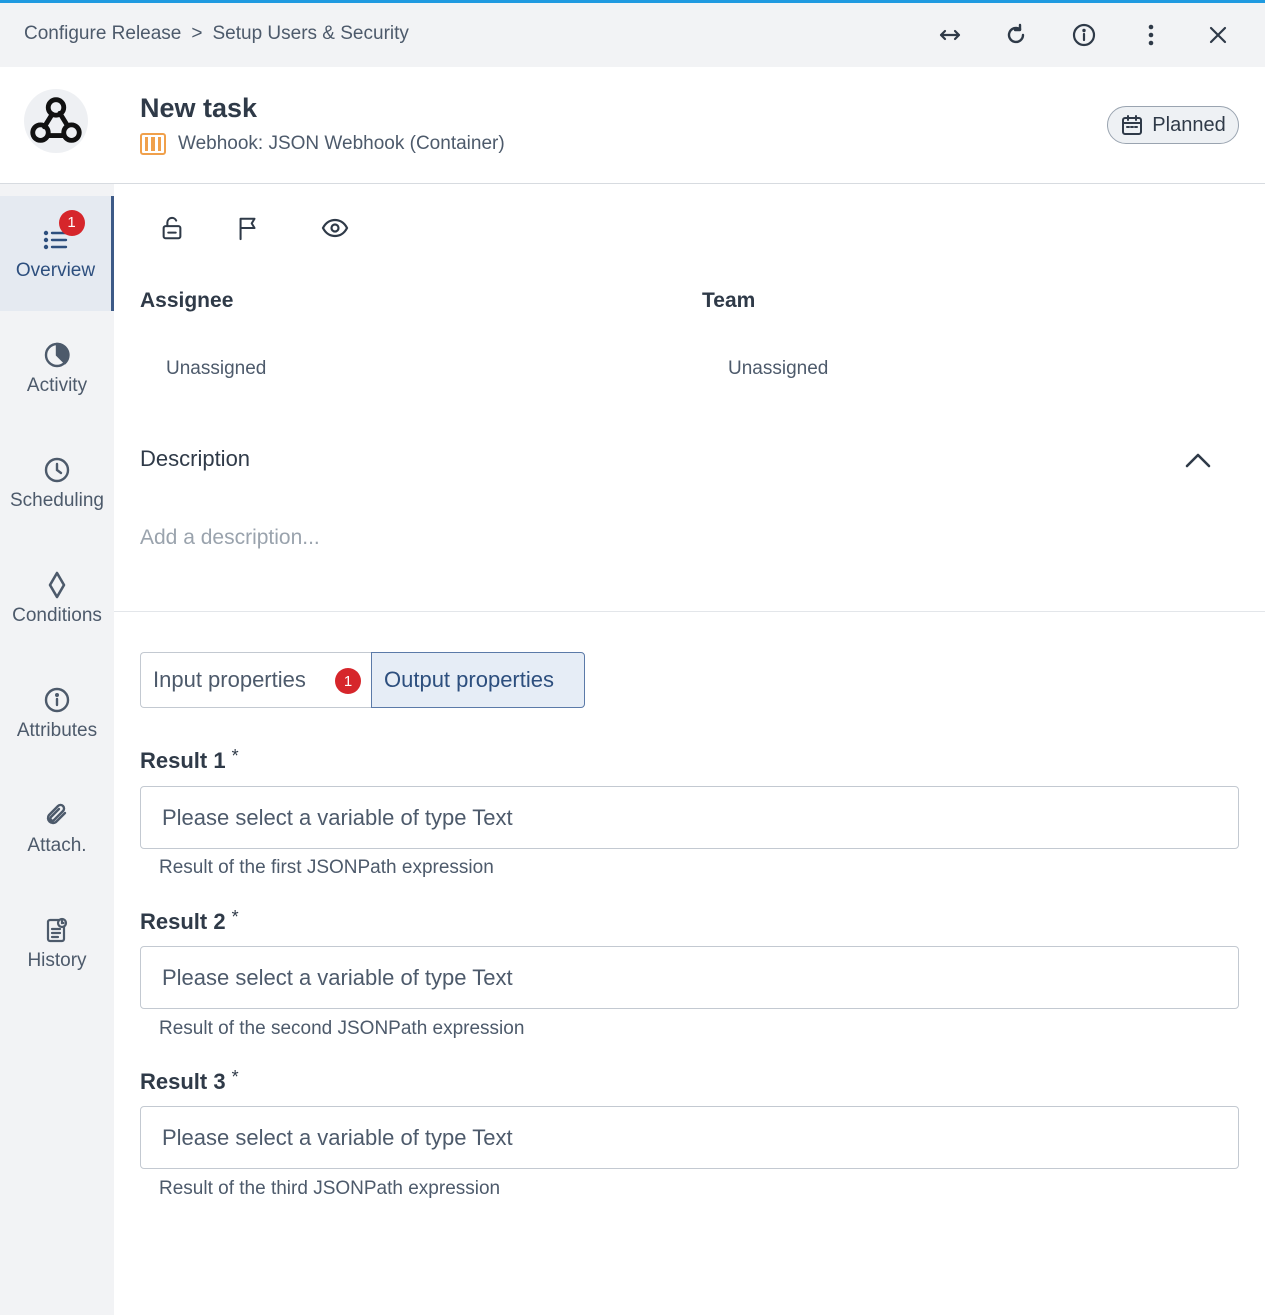 This screenshot has width=1265, height=1315. Describe the element at coordinates (57, 470) in the screenshot. I see `clock-icon` at that location.